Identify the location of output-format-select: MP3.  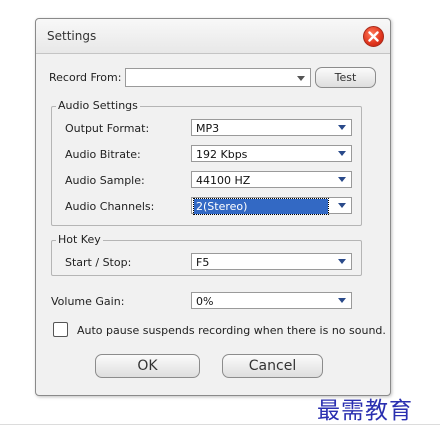
(271, 127).